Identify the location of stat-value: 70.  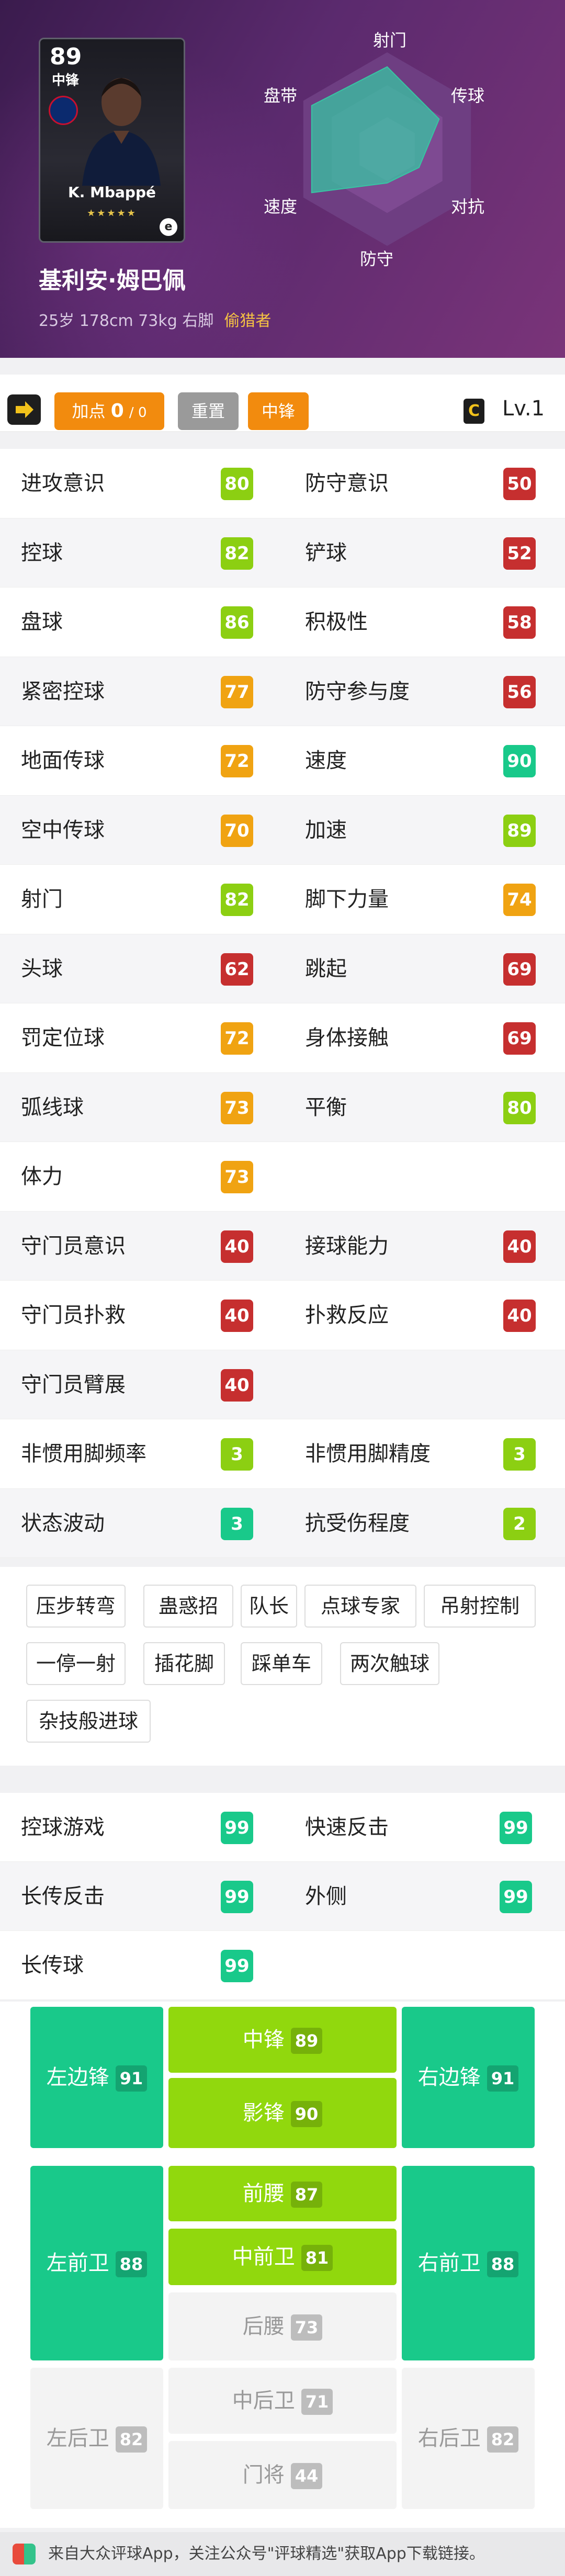
(237, 831).